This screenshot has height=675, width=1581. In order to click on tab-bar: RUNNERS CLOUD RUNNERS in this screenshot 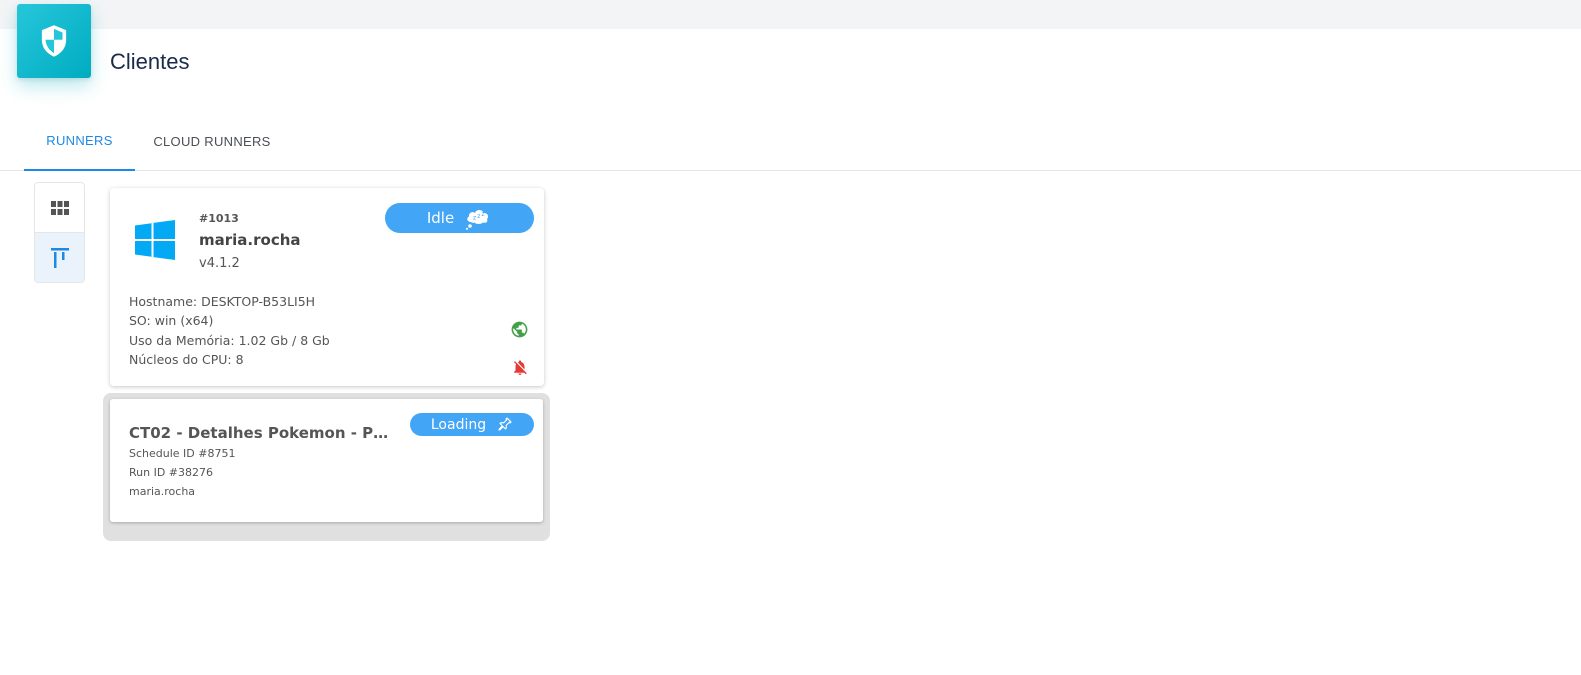, I will do `click(790, 141)`.